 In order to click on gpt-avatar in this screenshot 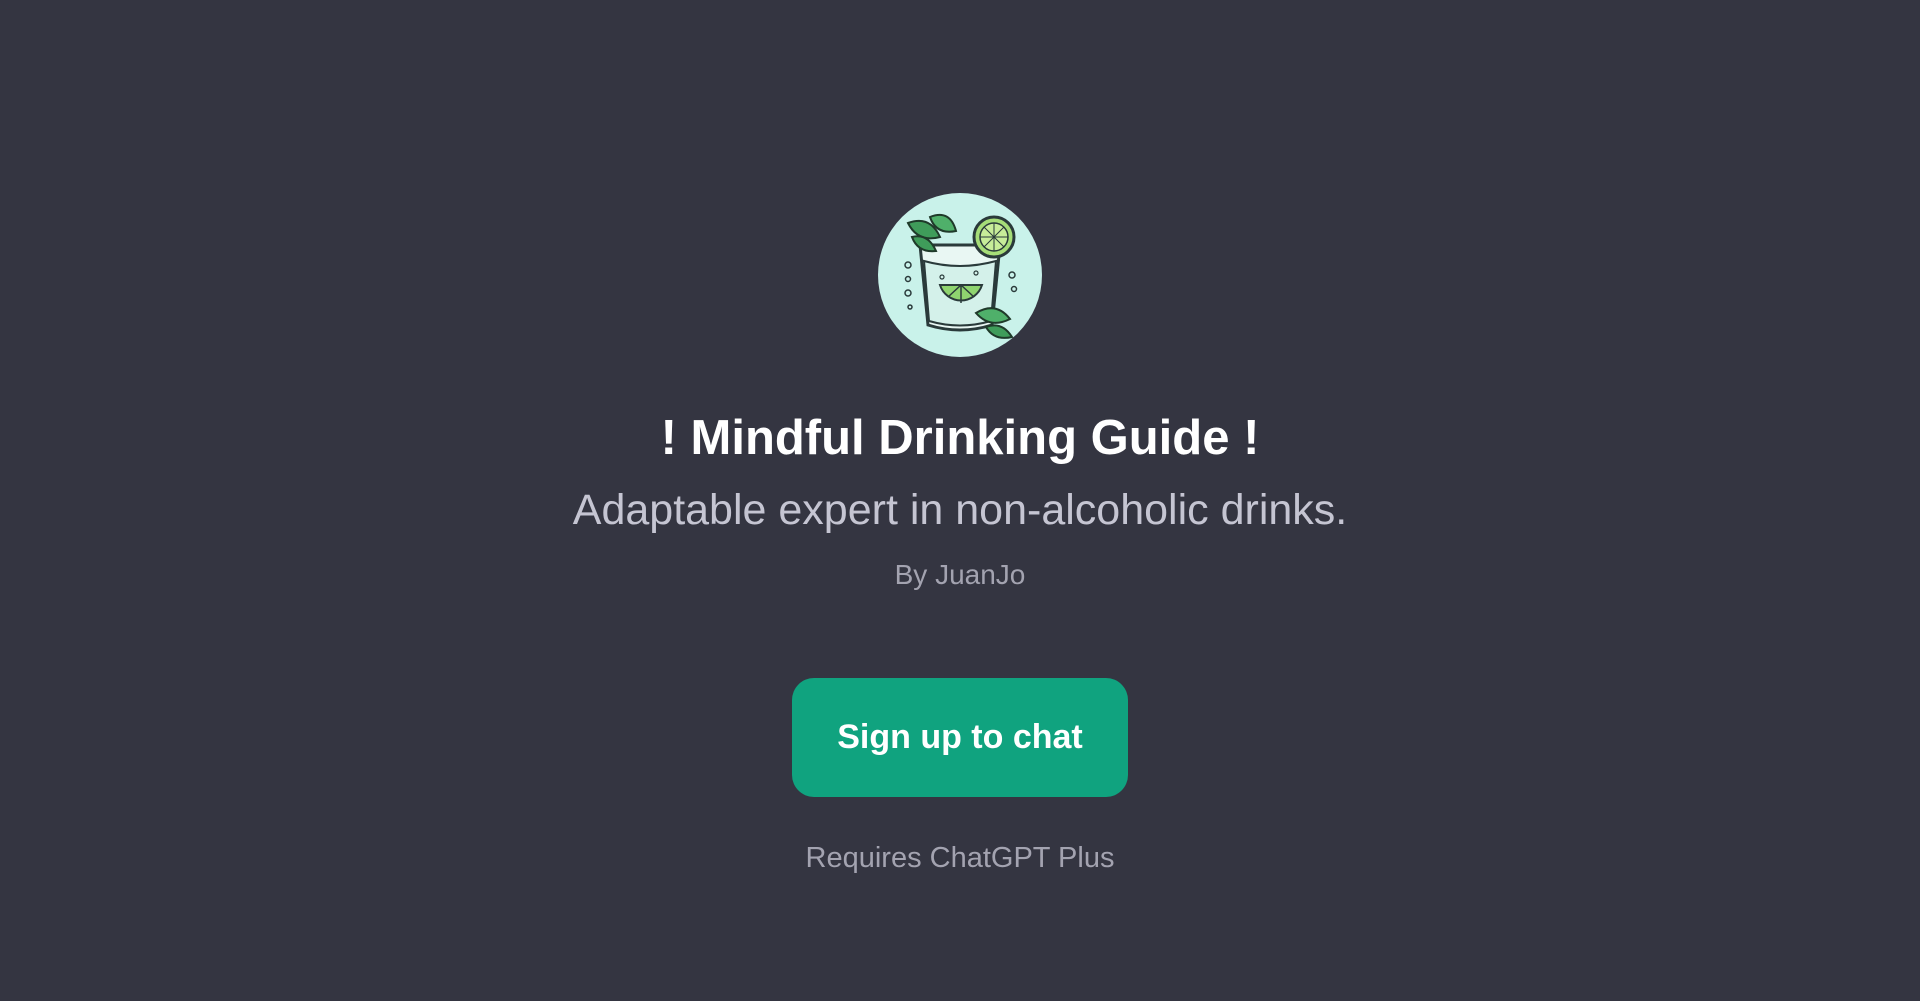, I will do `click(960, 275)`.